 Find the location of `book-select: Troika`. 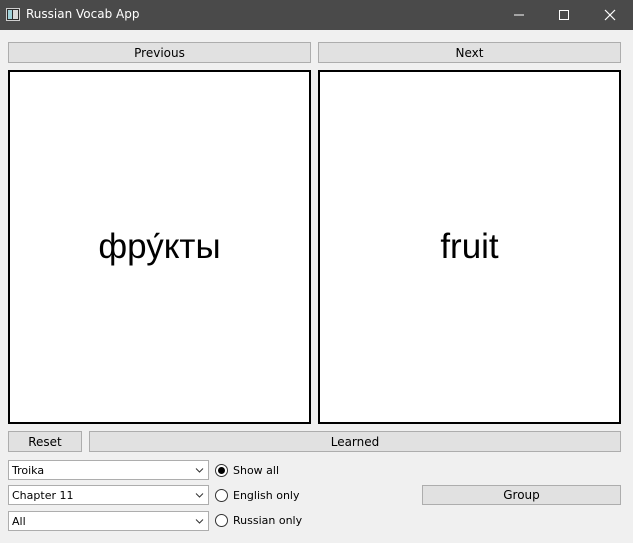

book-select: Troika is located at coordinates (108, 470).